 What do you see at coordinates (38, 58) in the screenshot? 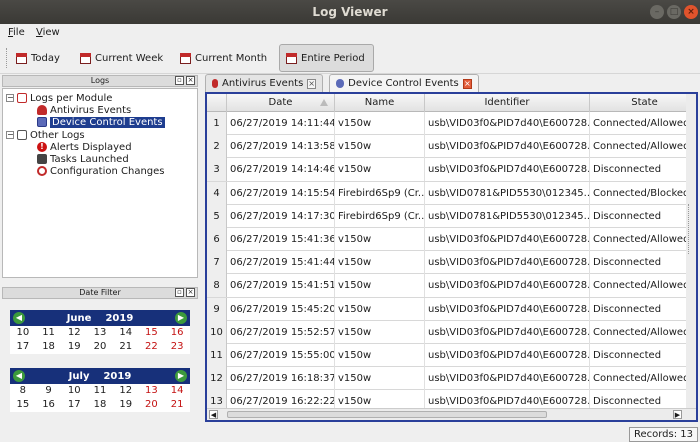
I see `today-button: Today` at bounding box center [38, 58].